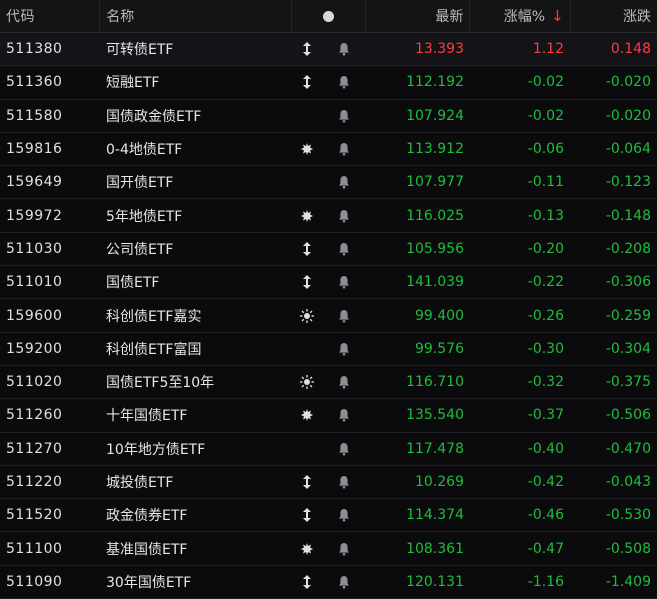 The width and height of the screenshot is (657, 599). Describe the element at coordinates (628, 415) in the screenshot. I see `row-chg: -0.506` at that location.